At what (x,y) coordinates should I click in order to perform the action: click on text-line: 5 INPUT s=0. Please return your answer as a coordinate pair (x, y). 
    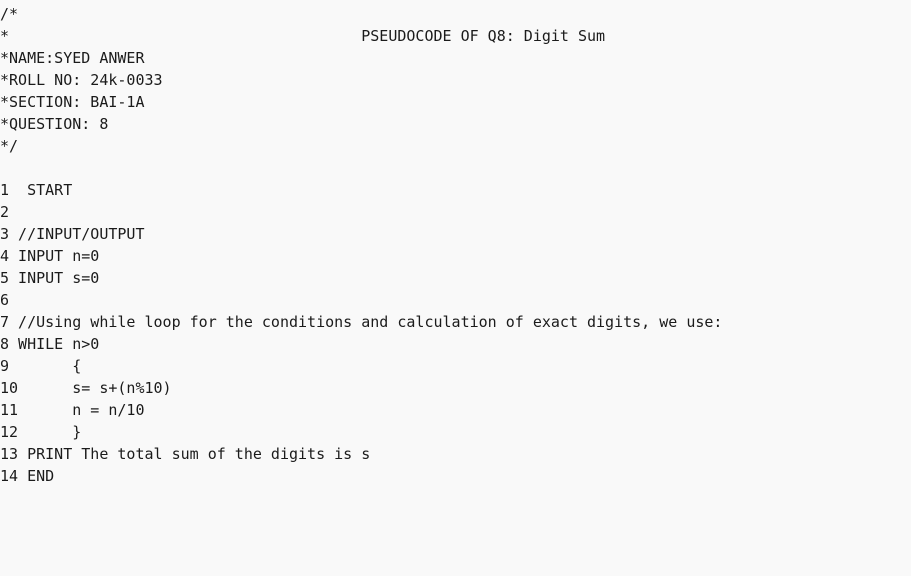
    Looking at the image, I should click on (50, 278).